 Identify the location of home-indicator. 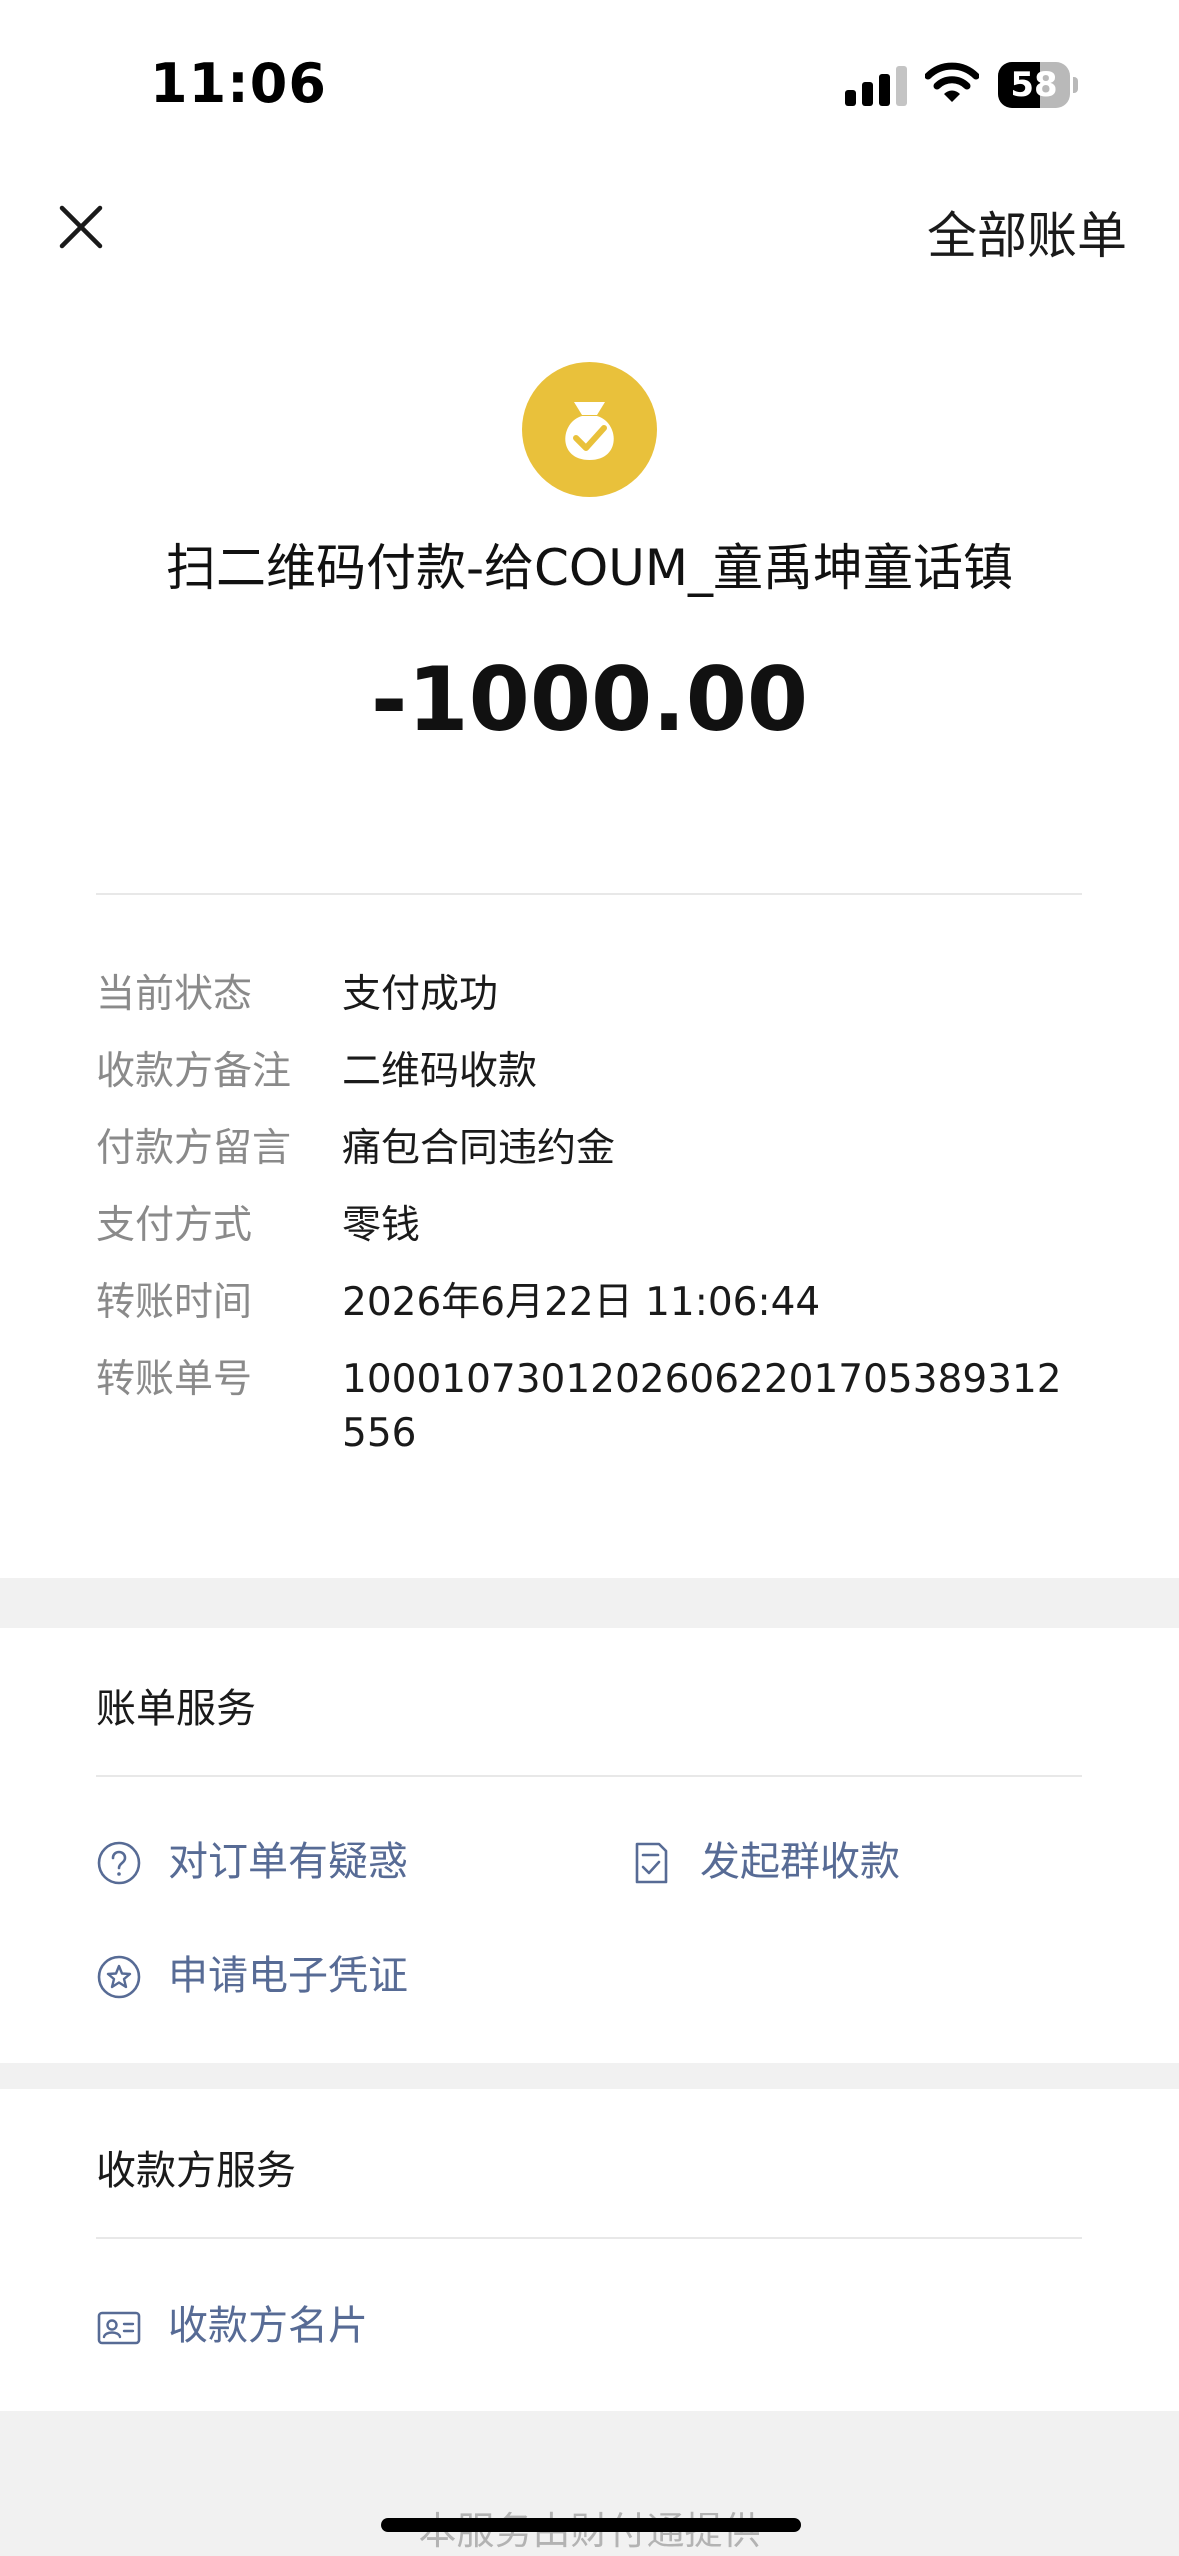
(591, 2525).